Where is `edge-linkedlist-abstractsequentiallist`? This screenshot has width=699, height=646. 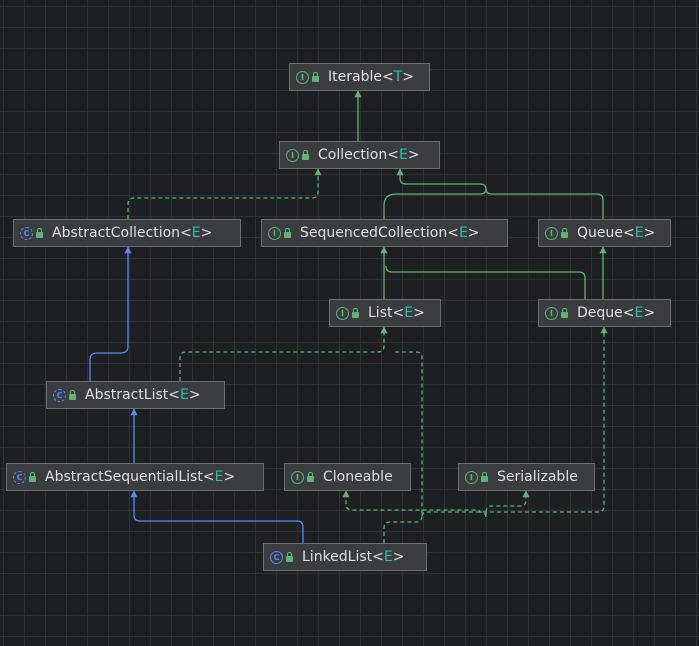 edge-linkedlist-abstractsequentiallist is located at coordinates (217, 516).